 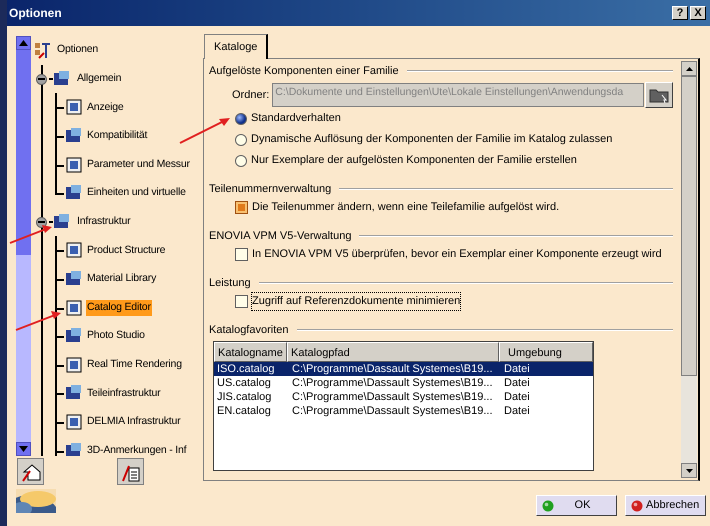 What do you see at coordinates (249, 330) in the screenshot?
I see `section-title: Katalogfavoriten` at bounding box center [249, 330].